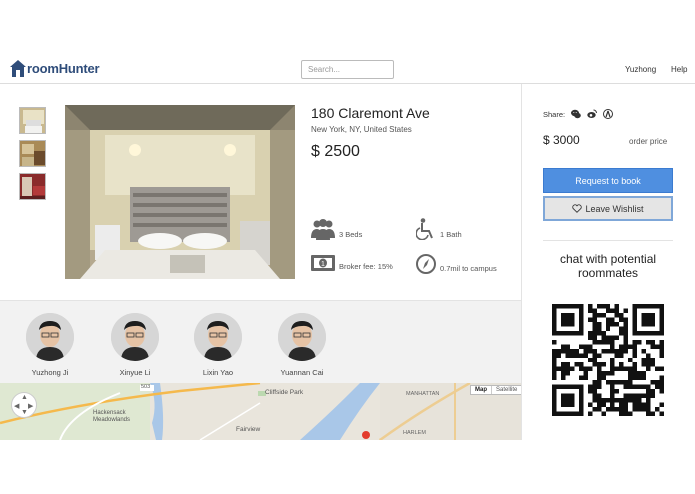  What do you see at coordinates (335, 151) in the screenshot?
I see `listing-price: $ 2500` at bounding box center [335, 151].